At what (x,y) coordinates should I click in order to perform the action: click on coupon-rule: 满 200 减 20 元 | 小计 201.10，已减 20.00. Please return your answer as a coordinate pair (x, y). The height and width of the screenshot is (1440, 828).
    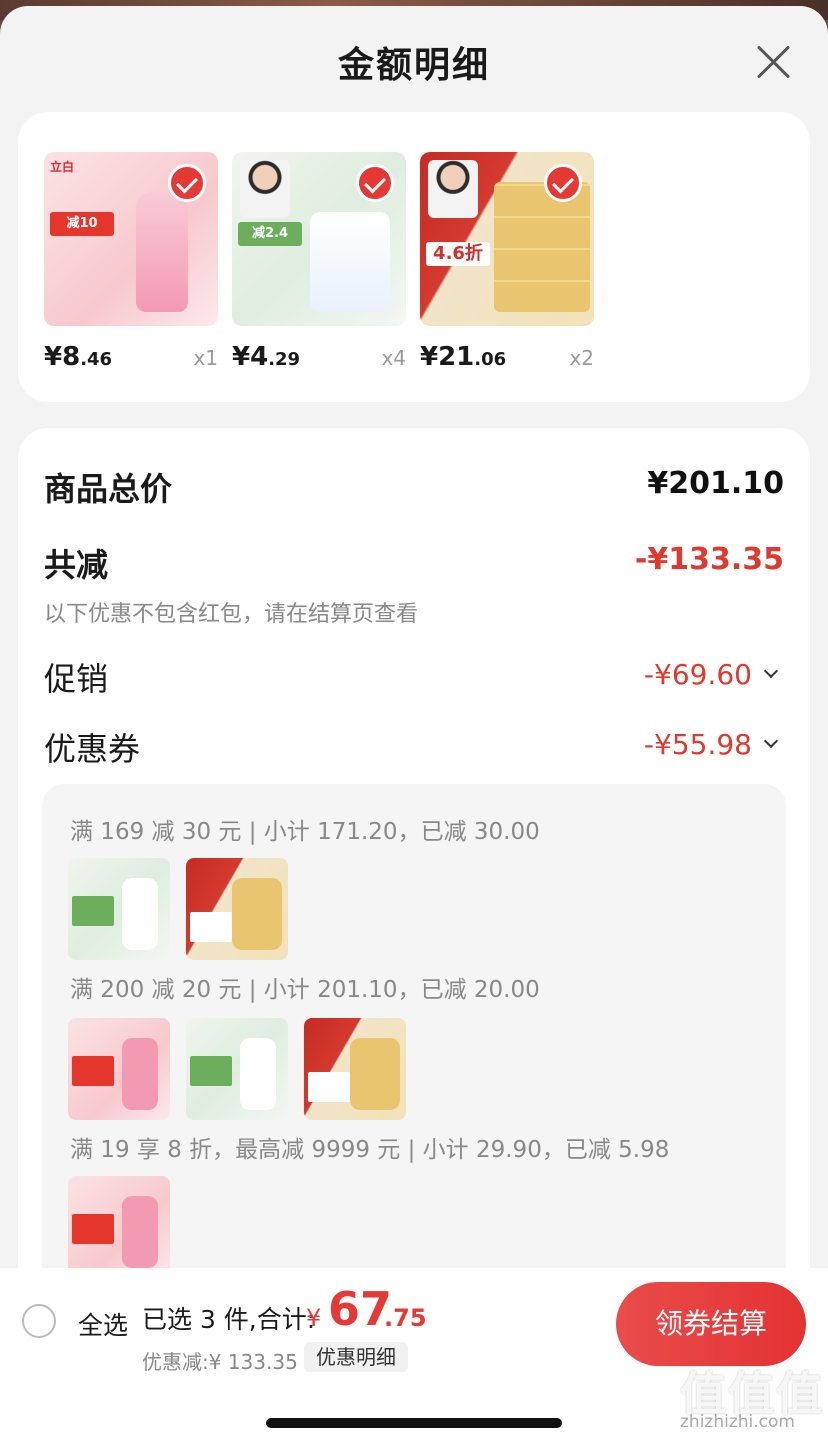
    Looking at the image, I should click on (305, 990).